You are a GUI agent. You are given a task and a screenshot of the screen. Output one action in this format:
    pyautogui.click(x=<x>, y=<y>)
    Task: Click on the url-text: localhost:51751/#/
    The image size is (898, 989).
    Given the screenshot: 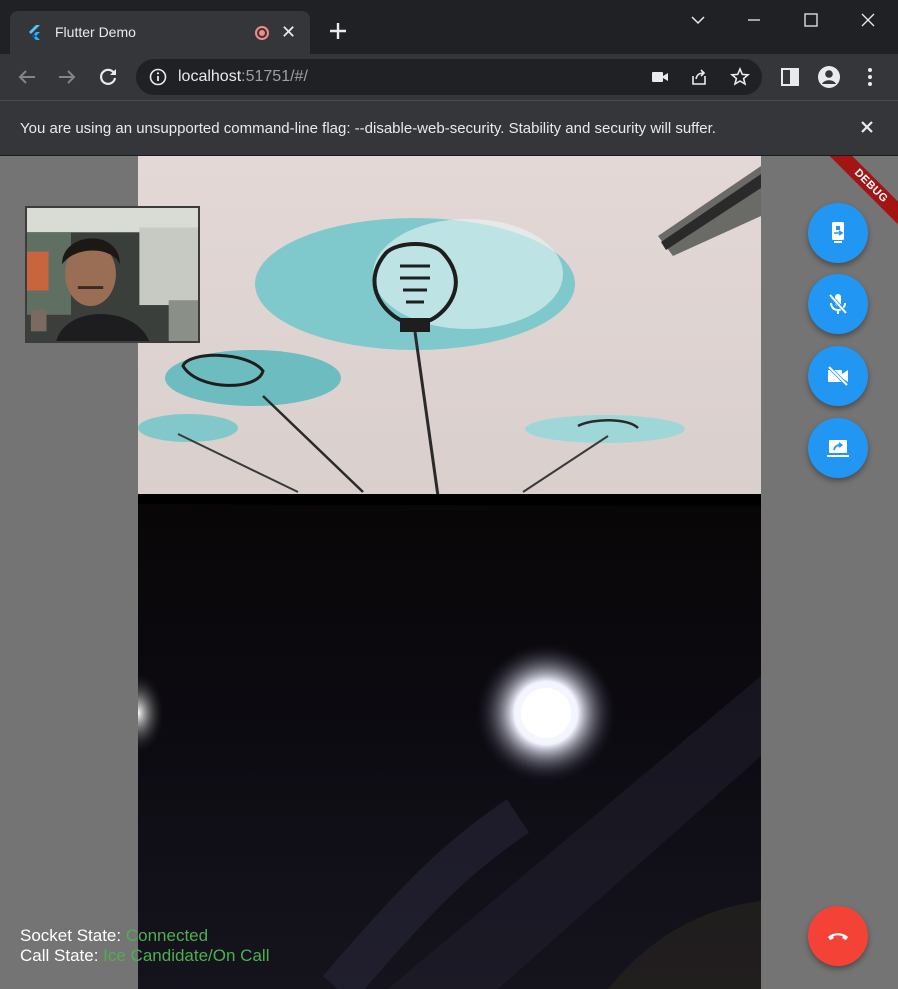 What is the action you would take?
    pyautogui.click(x=243, y=76)
    